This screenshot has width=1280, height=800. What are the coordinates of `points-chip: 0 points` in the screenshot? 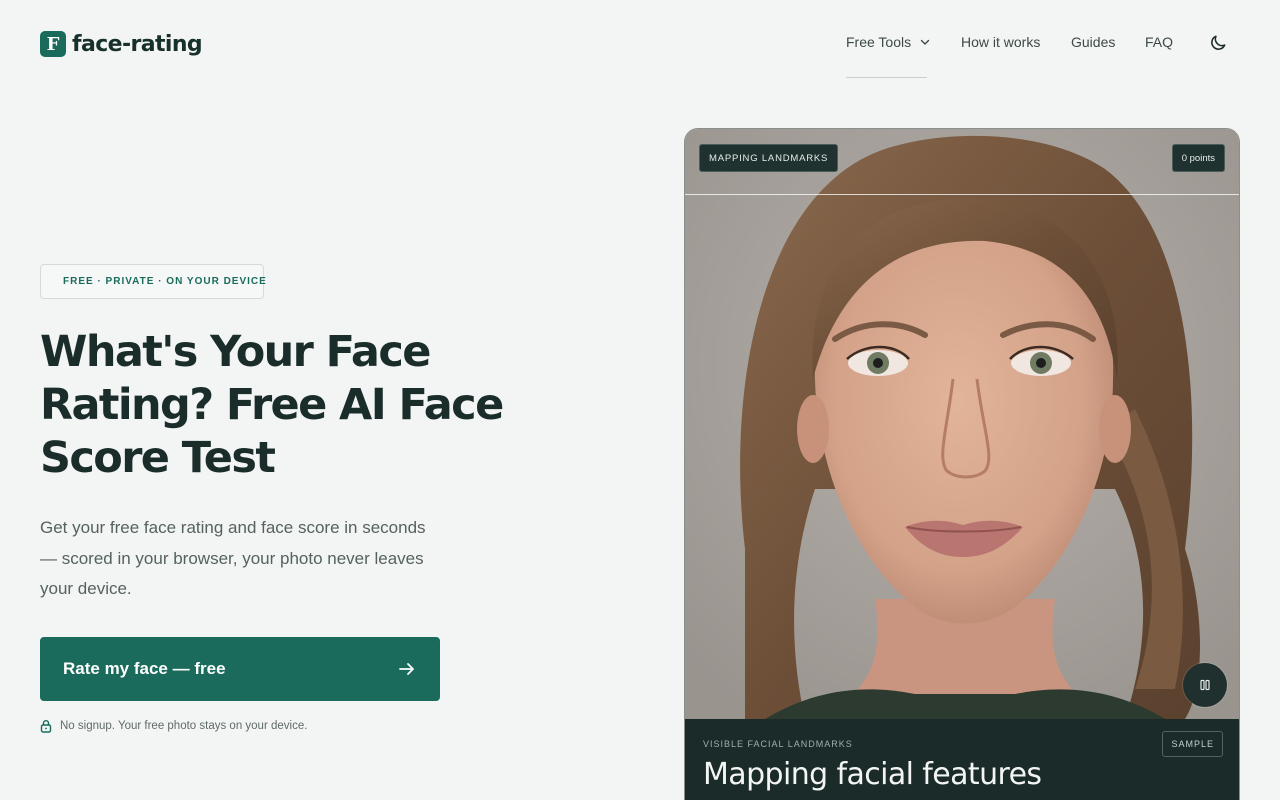 It's located at (1198, 158).